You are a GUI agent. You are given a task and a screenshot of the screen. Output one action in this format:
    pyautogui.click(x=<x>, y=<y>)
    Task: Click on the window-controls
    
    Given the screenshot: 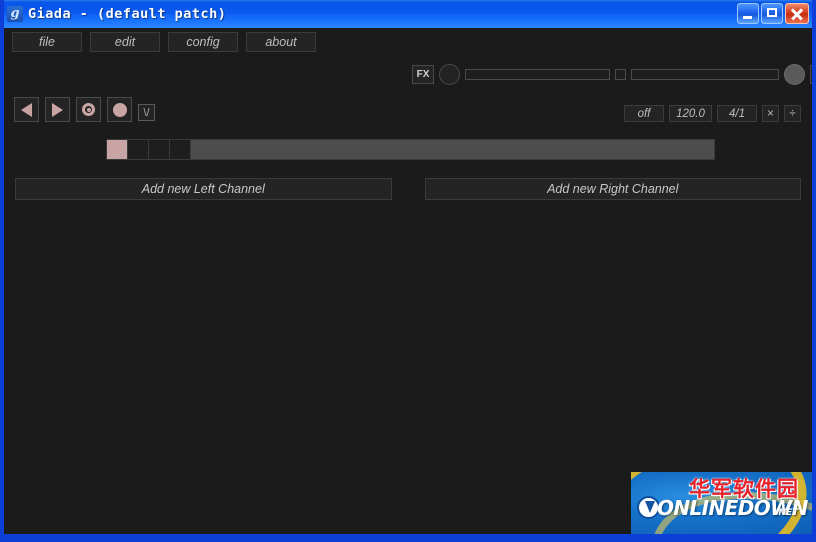 What is the action you would take?
    pyautogui.click(x=773, y=13)
    